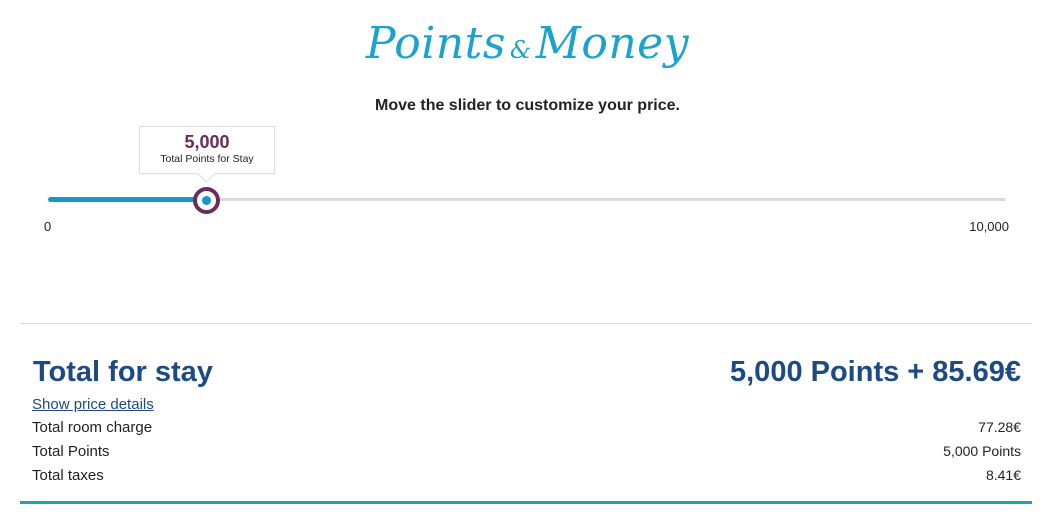  I want to click on points-and-money-logo: Points &Money, so click(527, 43).